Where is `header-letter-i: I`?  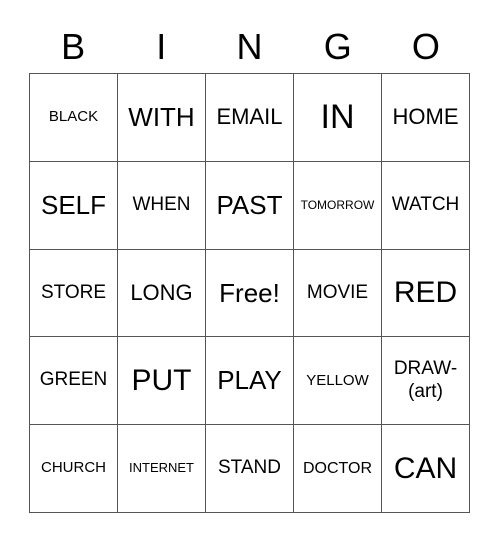
header-letter-i: I is located at coordinates (161, 46).